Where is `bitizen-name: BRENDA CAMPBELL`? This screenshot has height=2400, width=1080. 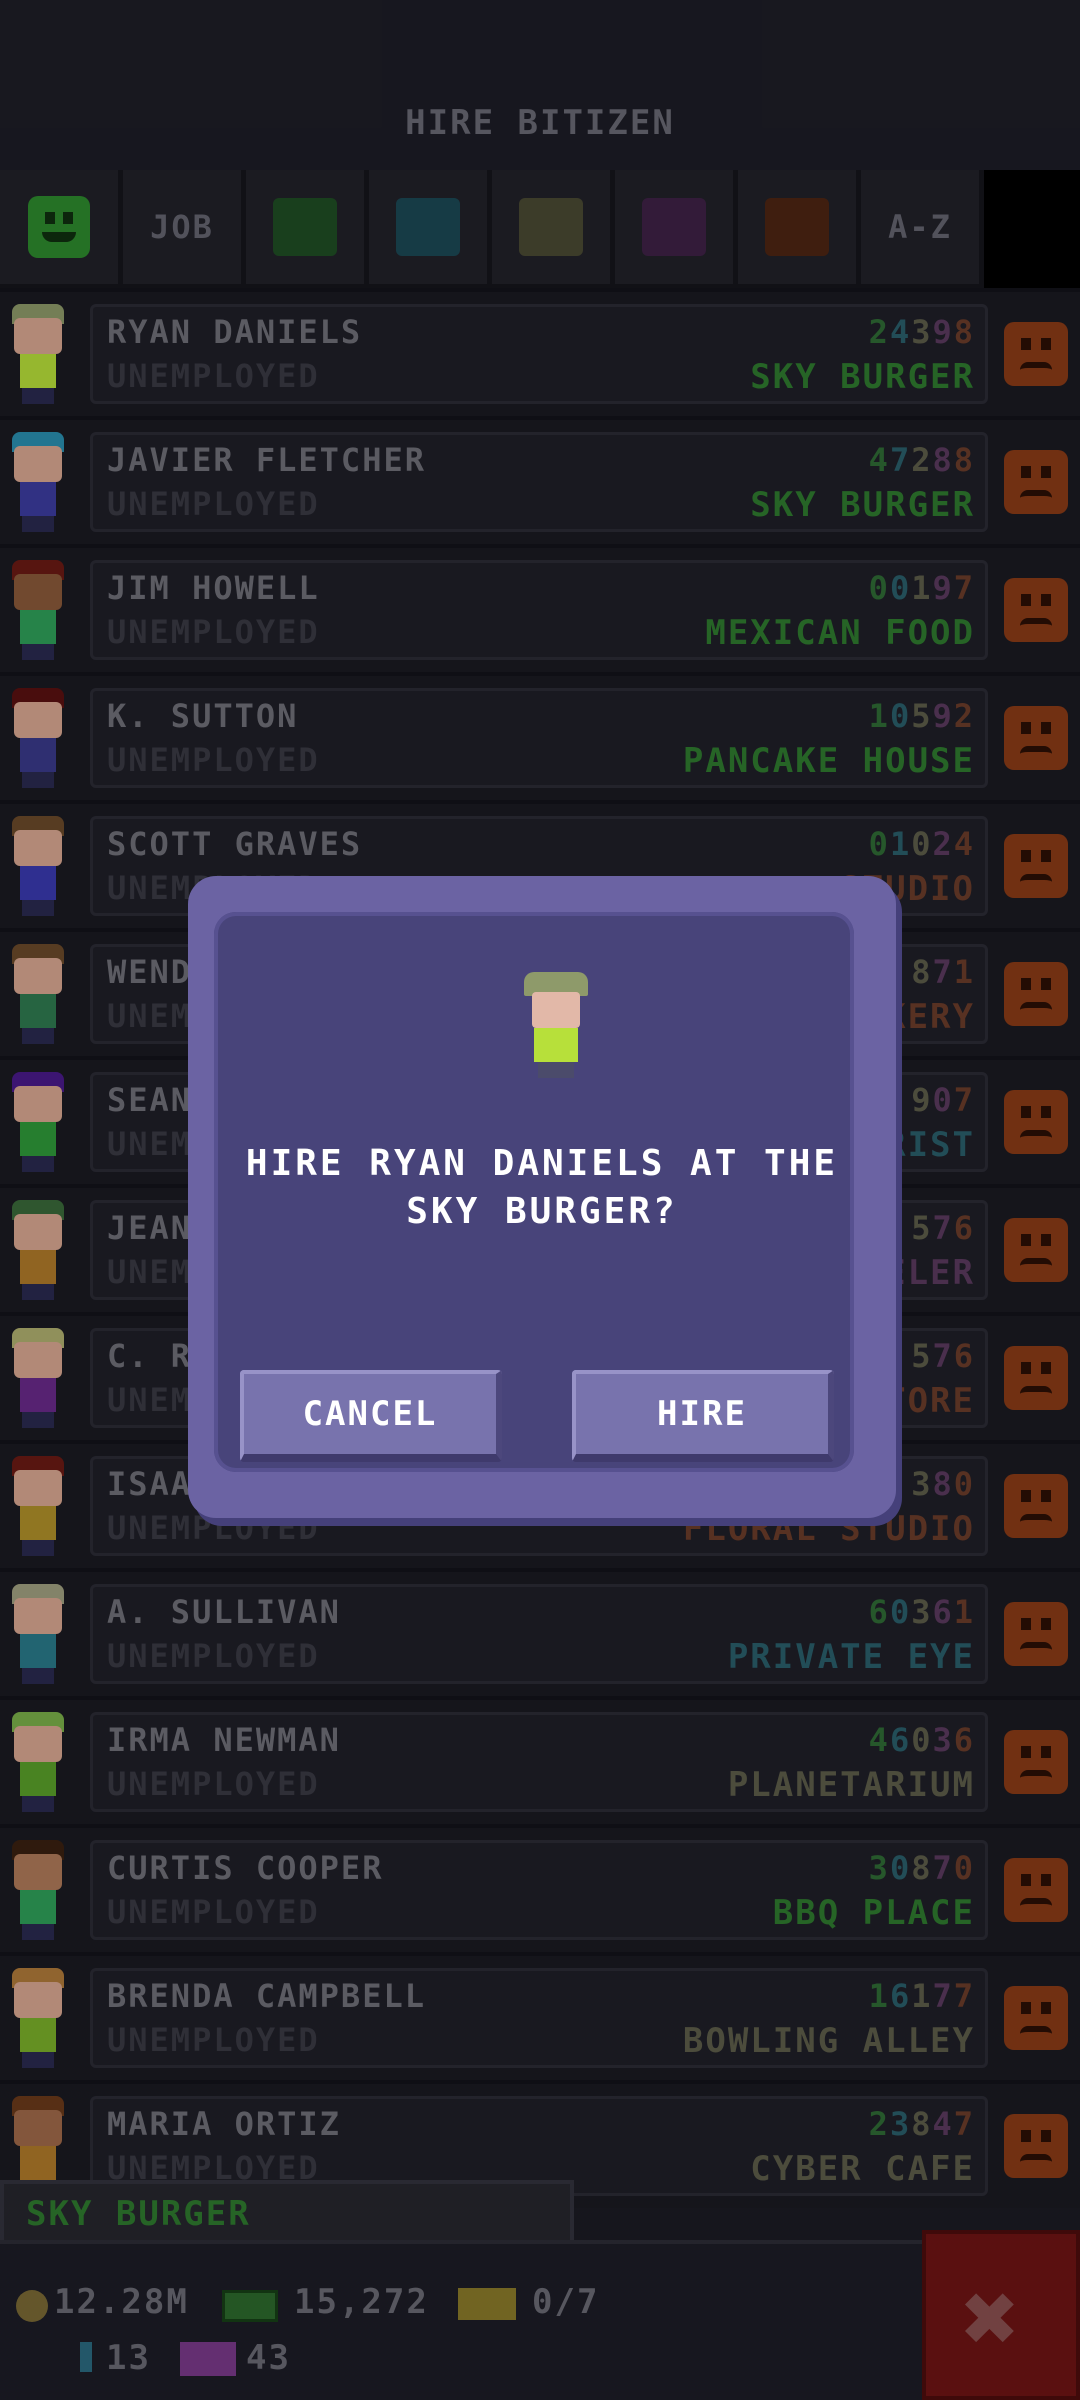 bitizen-name: BRENDA CAMPBELL is located at coordinates (266, 1996).